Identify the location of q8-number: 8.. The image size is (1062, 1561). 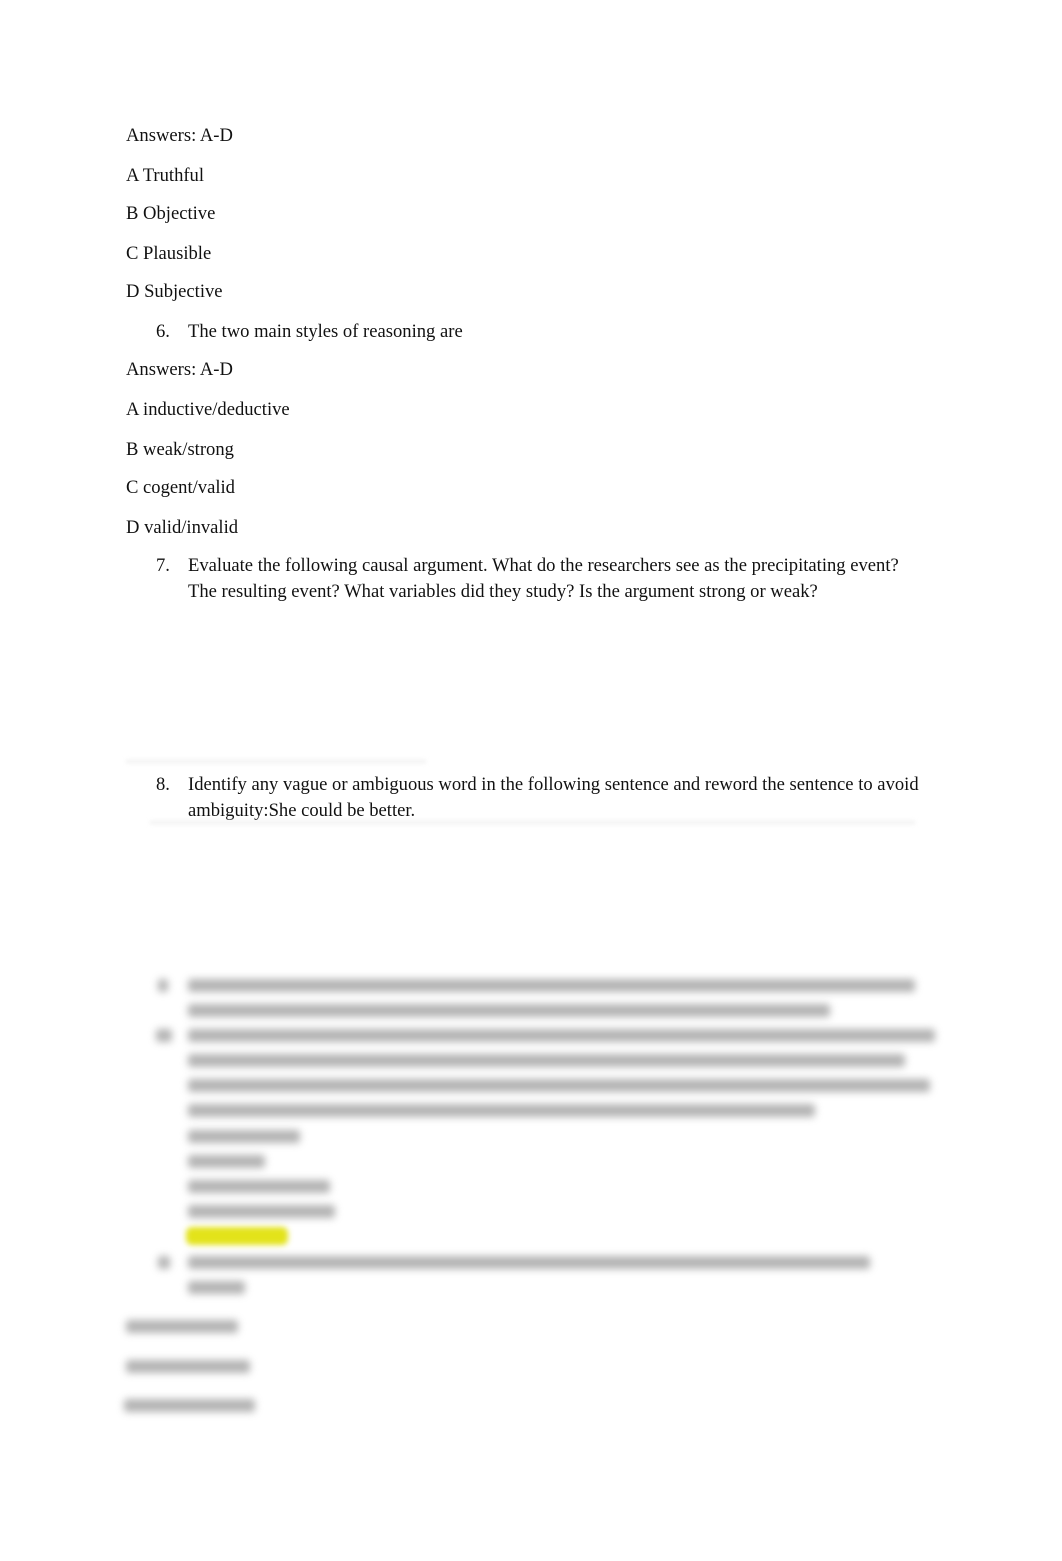
(163, 784).